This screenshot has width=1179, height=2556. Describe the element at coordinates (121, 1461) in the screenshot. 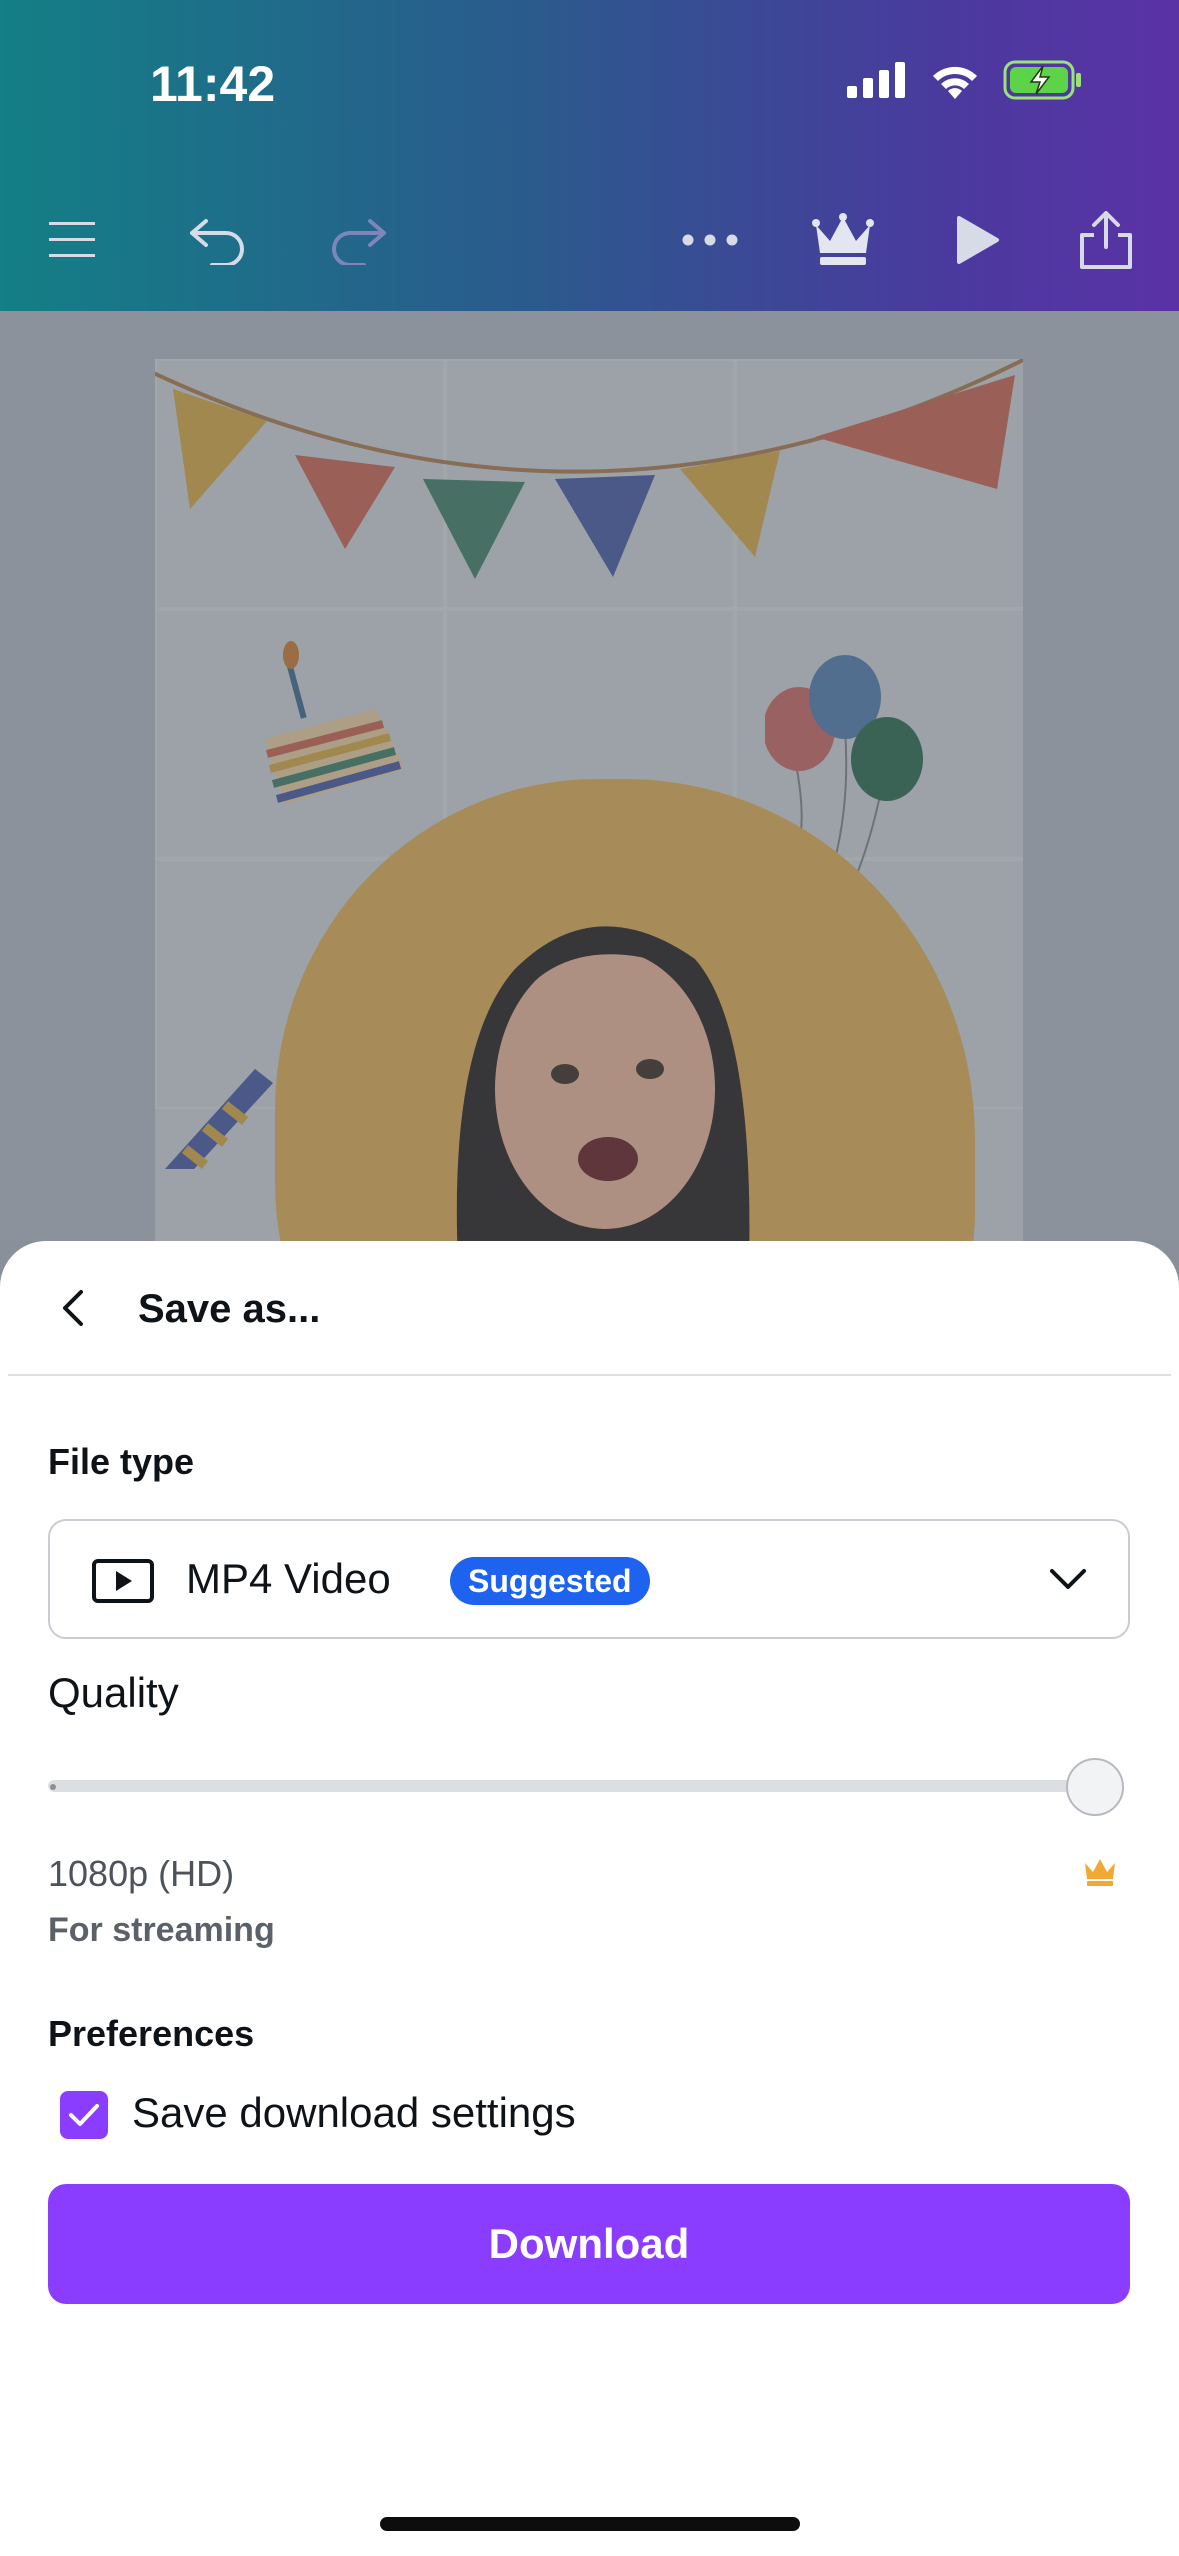

I see `file-type-label: File type` at that location.